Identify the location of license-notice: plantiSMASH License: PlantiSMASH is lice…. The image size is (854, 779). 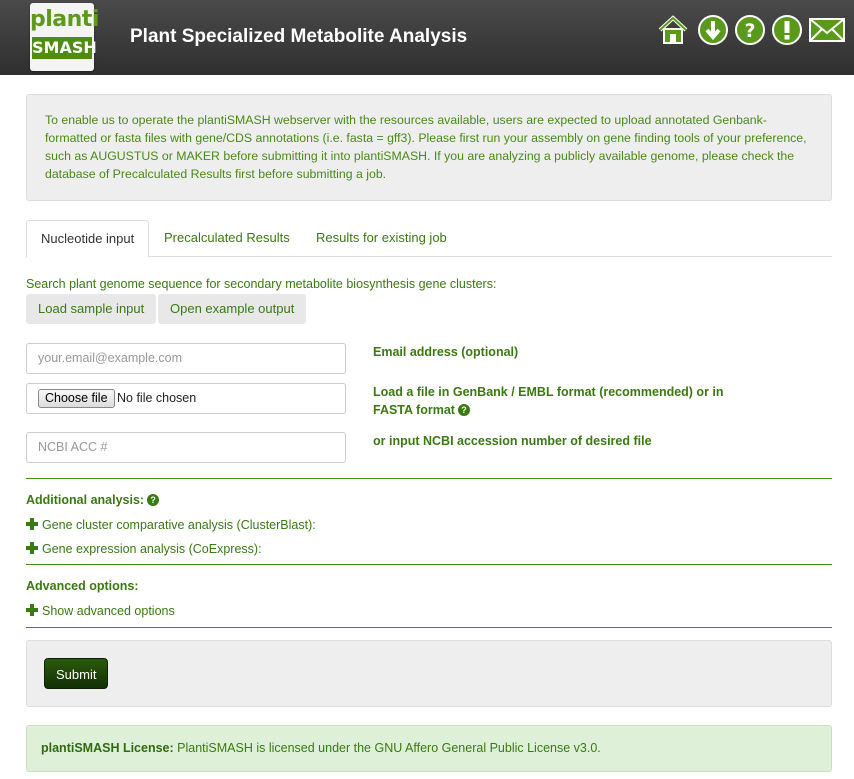
(429, 748).